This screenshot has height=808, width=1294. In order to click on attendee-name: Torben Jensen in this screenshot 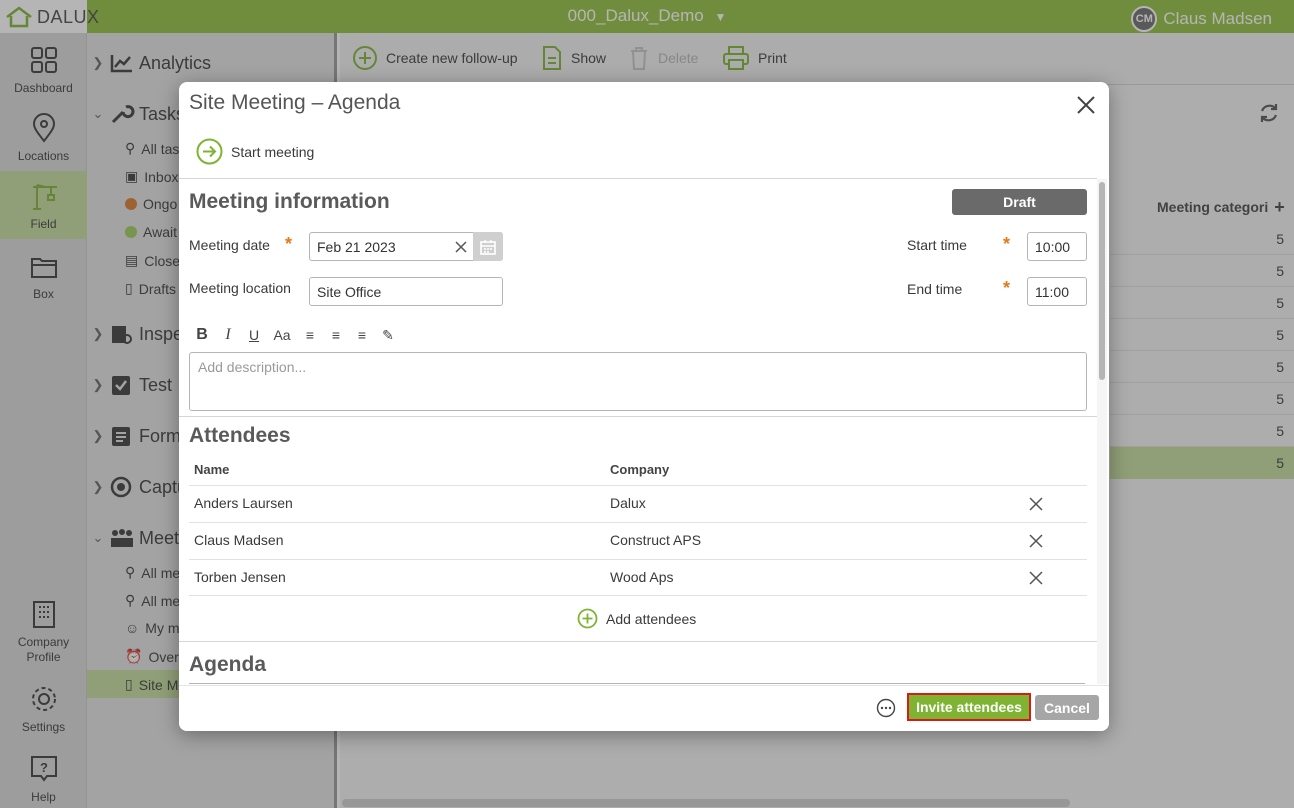, I will do `click(240, 577)`.